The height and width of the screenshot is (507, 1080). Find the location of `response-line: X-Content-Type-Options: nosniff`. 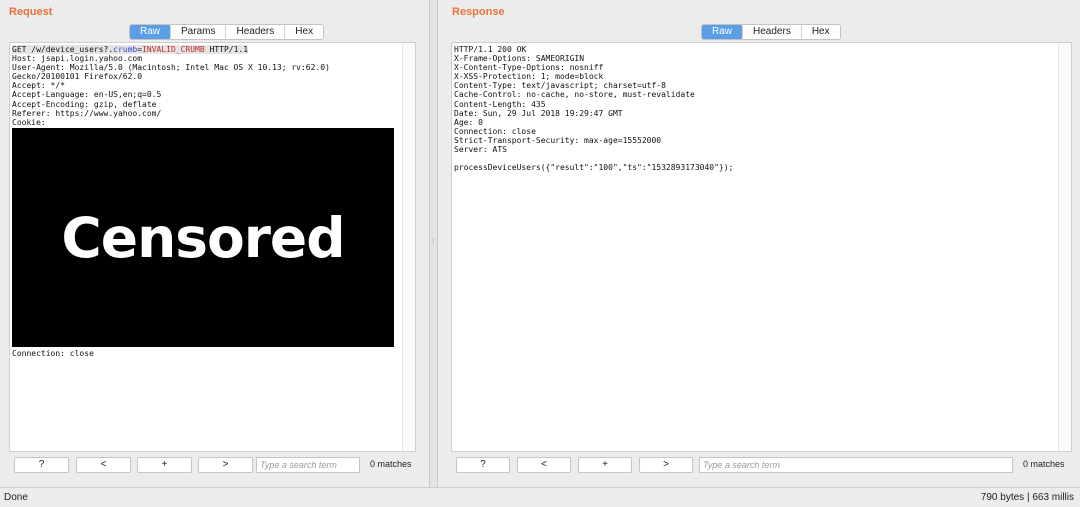

response-line: X-Content-Type-Options: nosniff is located at coordinates (529, 68).